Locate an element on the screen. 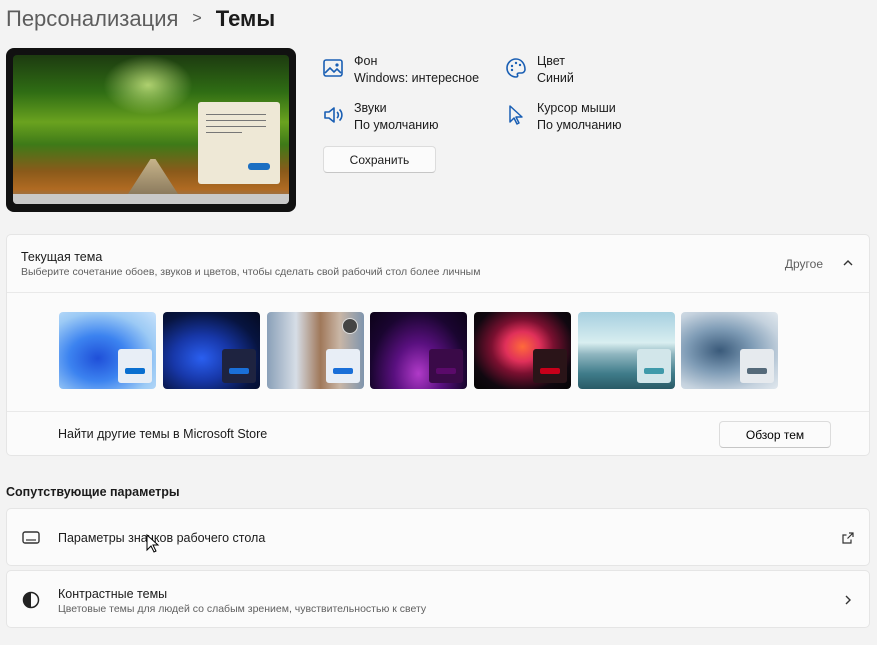 Image resolution: width=877 pixels, height=645 pixels. row-title: Контрастные темы is located at coordinates (113, 594).